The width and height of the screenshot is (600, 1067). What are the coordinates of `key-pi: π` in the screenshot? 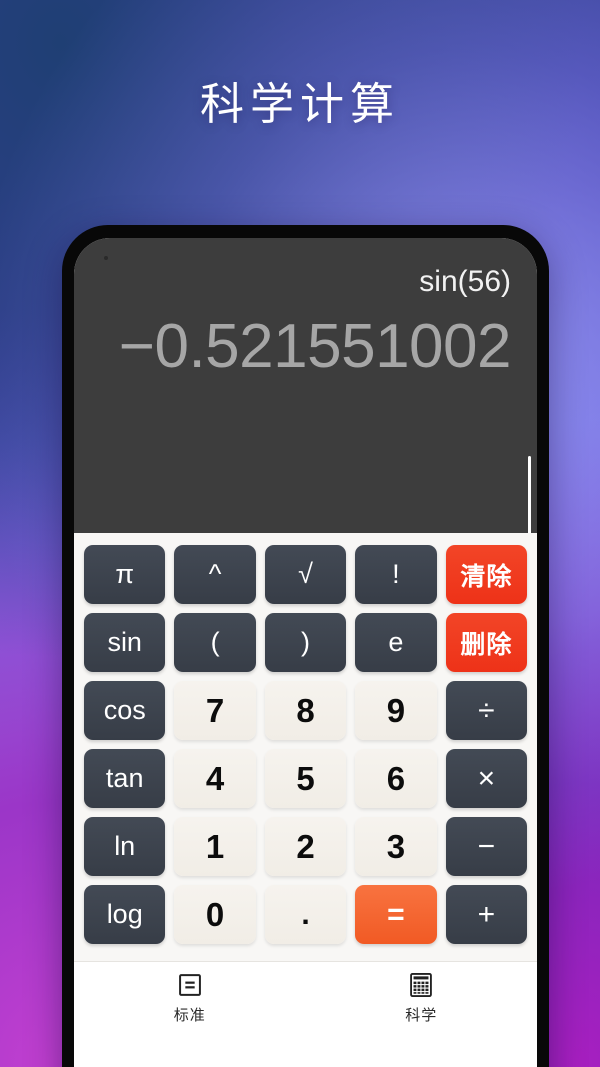 It's located at (125, 574).